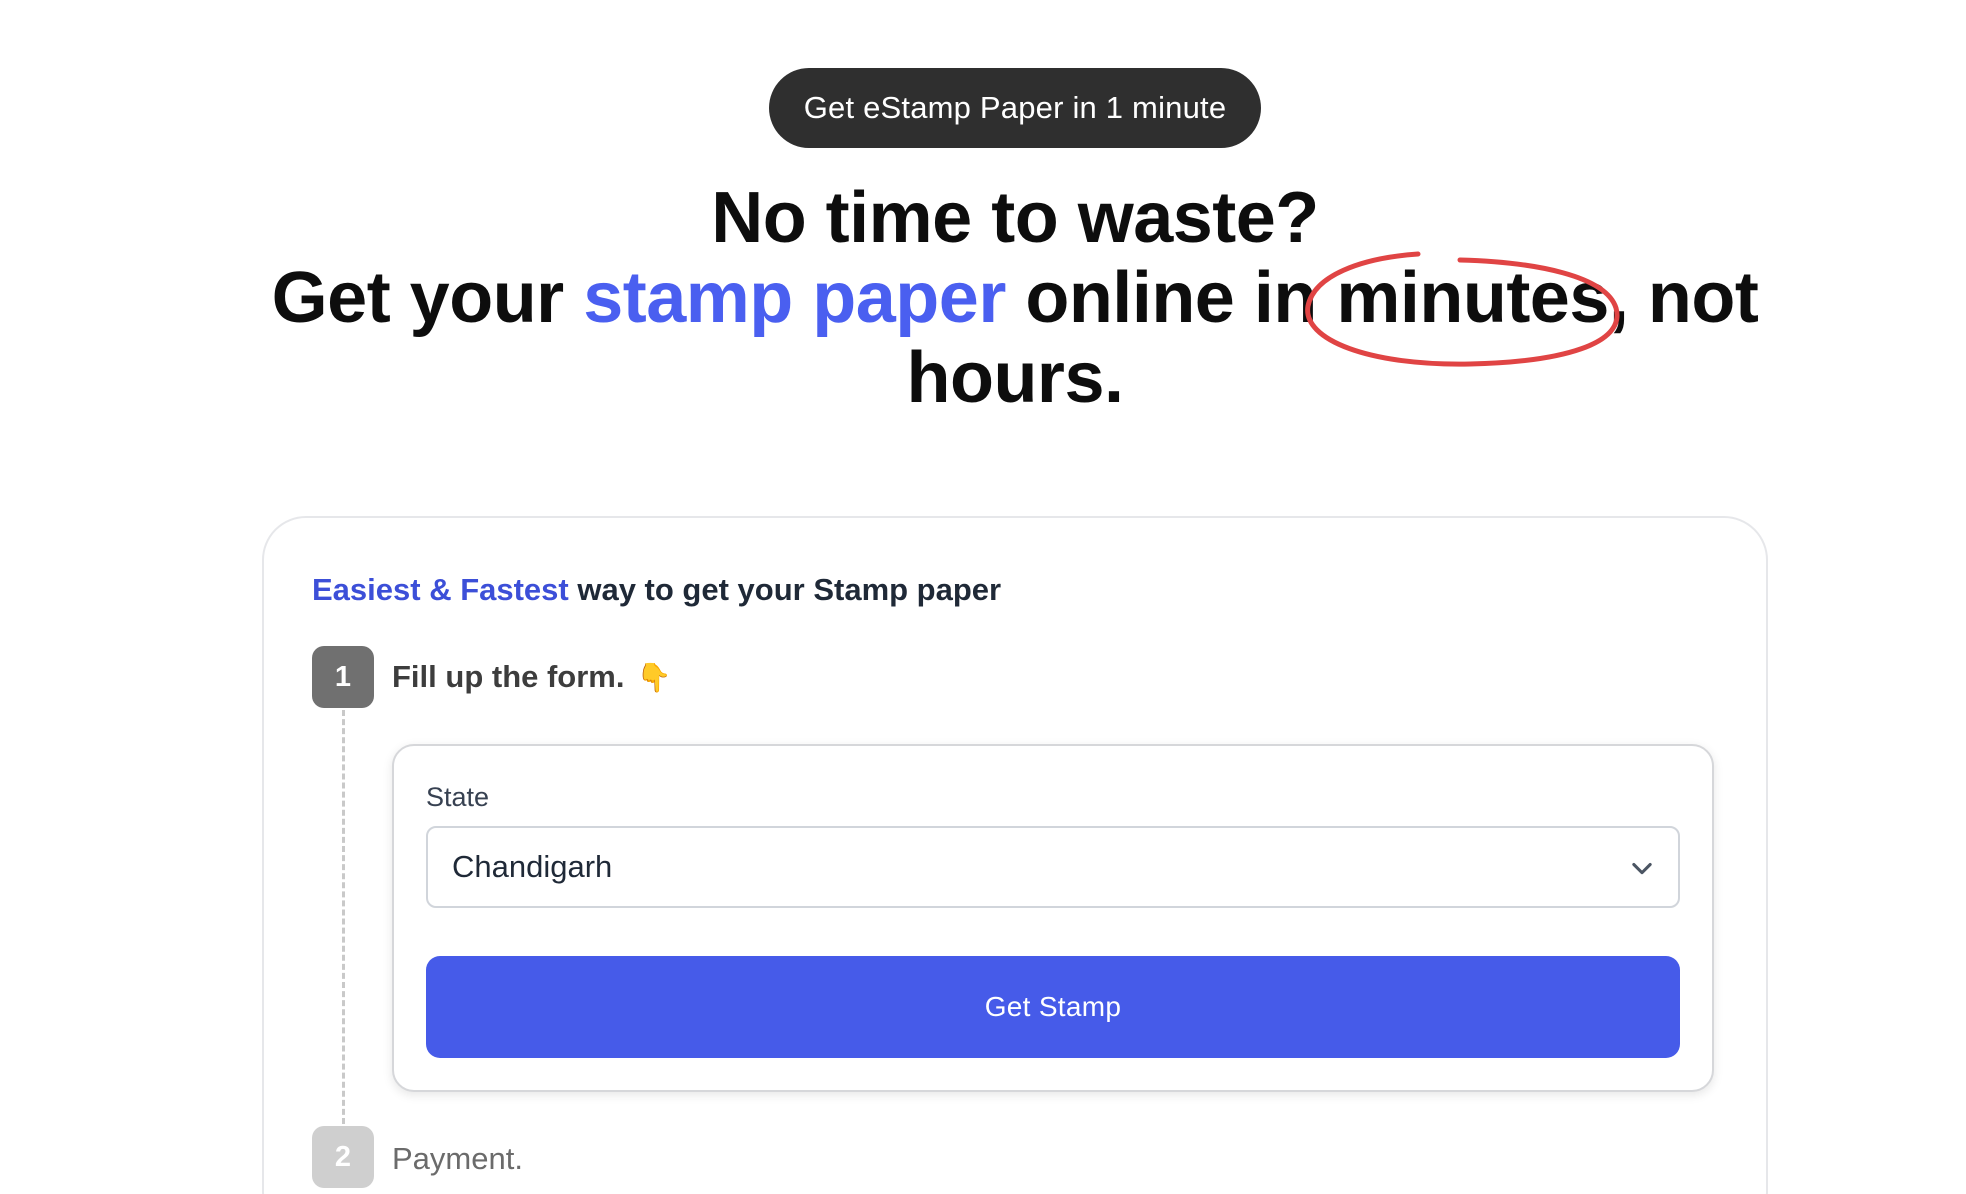  What do you see at coordinates (343, 917) in the screenshot?
I see `step-connector` at bounding box center [343, 917].